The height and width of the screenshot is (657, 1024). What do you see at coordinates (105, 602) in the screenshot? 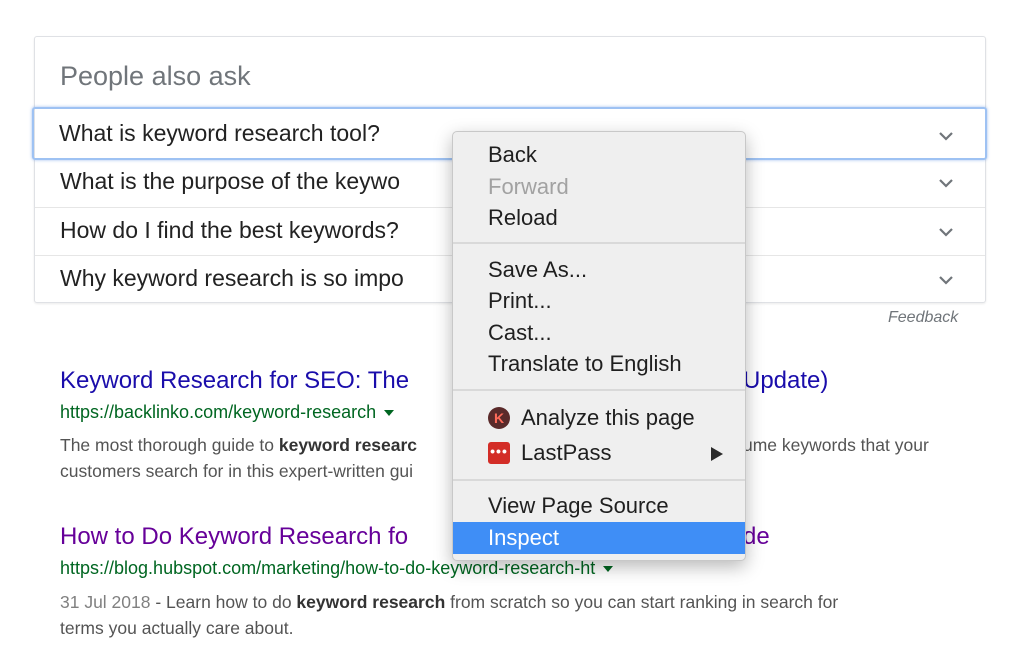
I see `result-date: 31 Jul 2018` at bounding box center [105, 602].